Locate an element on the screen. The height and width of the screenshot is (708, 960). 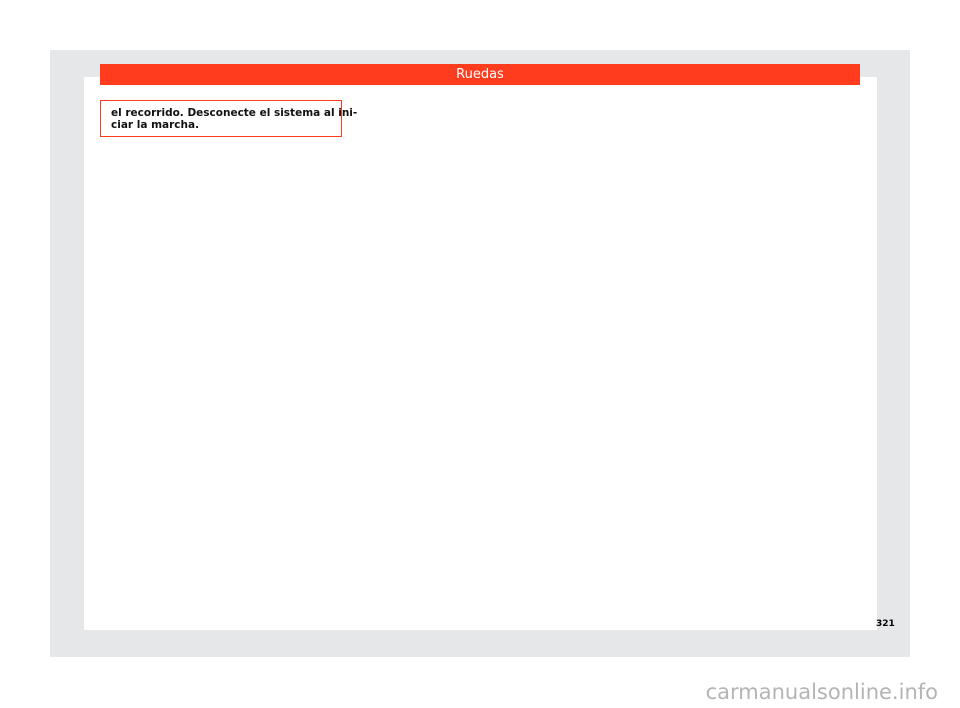
page-number: 321 is located at coordinates (885, 624).